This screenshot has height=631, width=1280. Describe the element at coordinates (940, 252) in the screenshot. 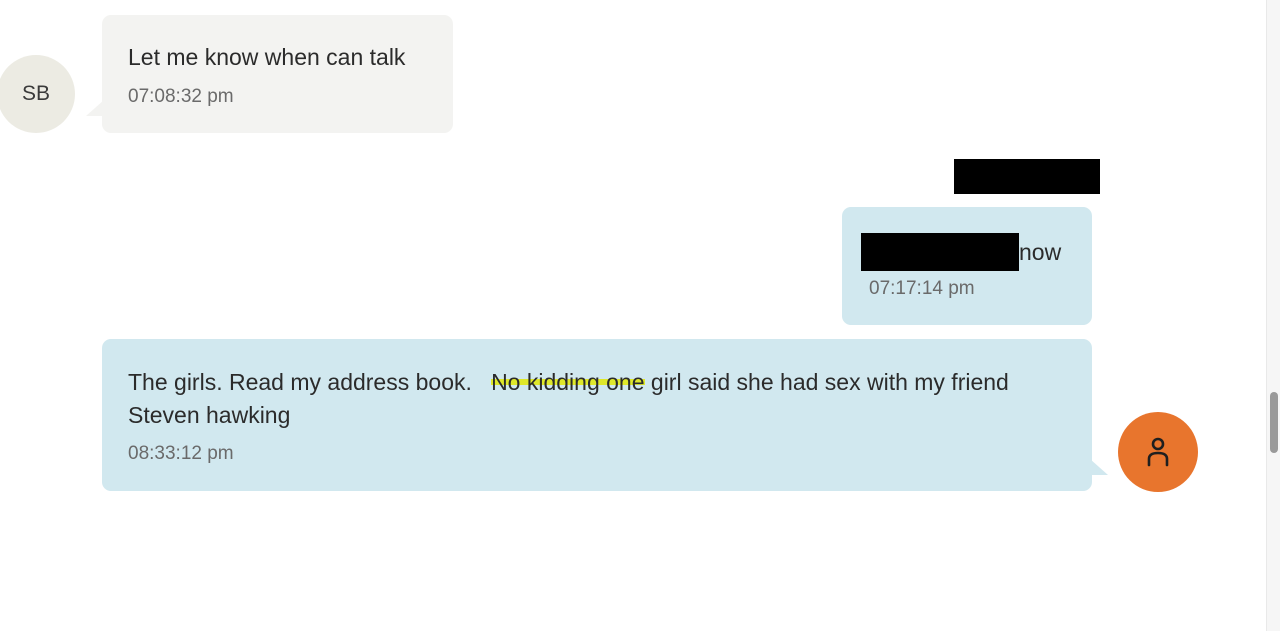

I see `redacted-text` at that location.